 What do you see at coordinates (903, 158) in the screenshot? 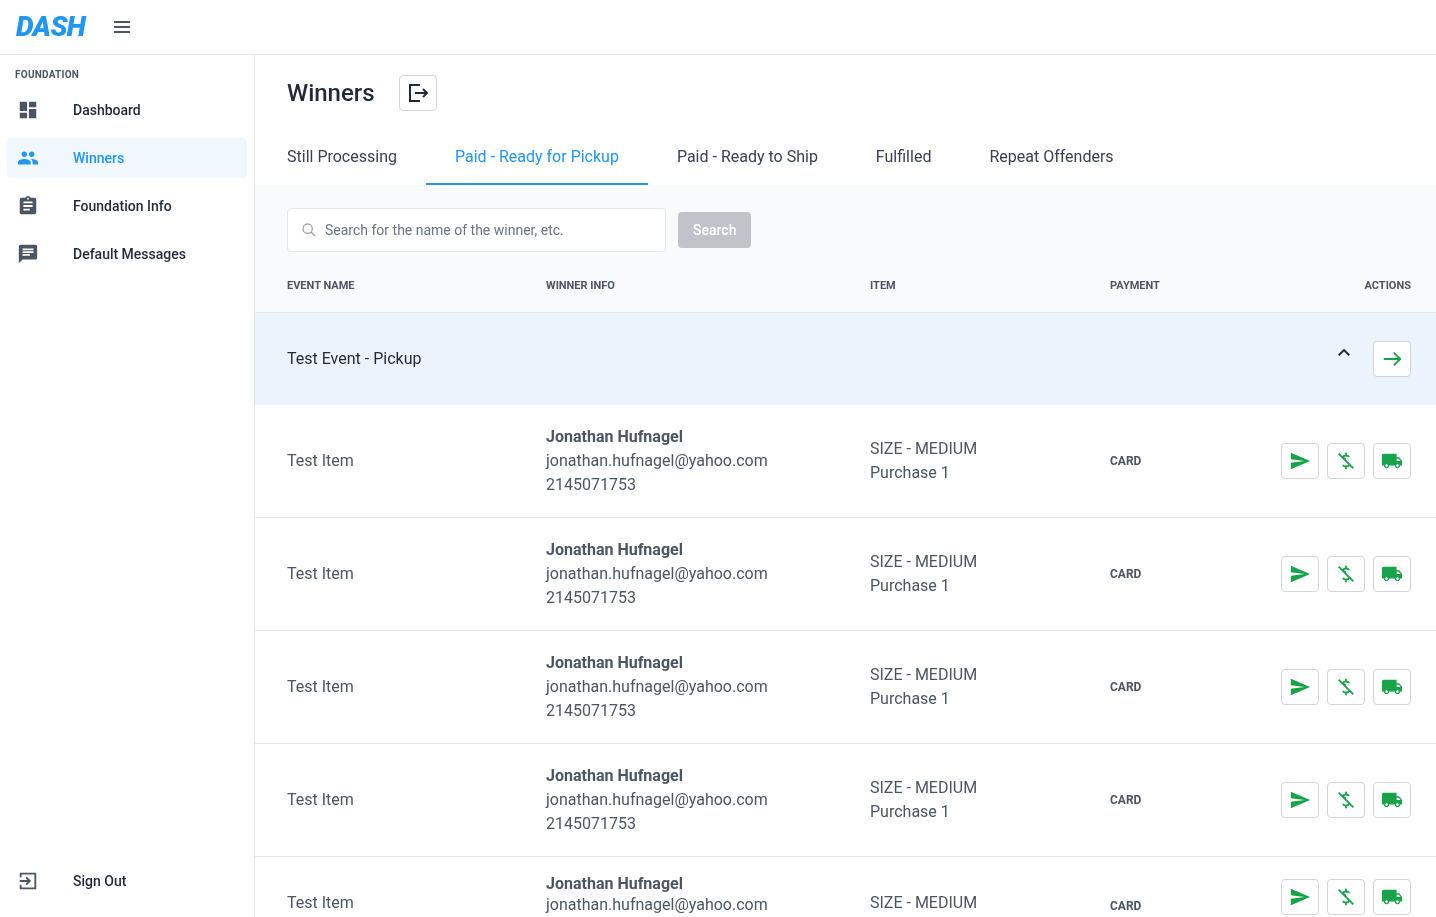
I see `tab: Fulfilled` at bounding box center [903, 158].